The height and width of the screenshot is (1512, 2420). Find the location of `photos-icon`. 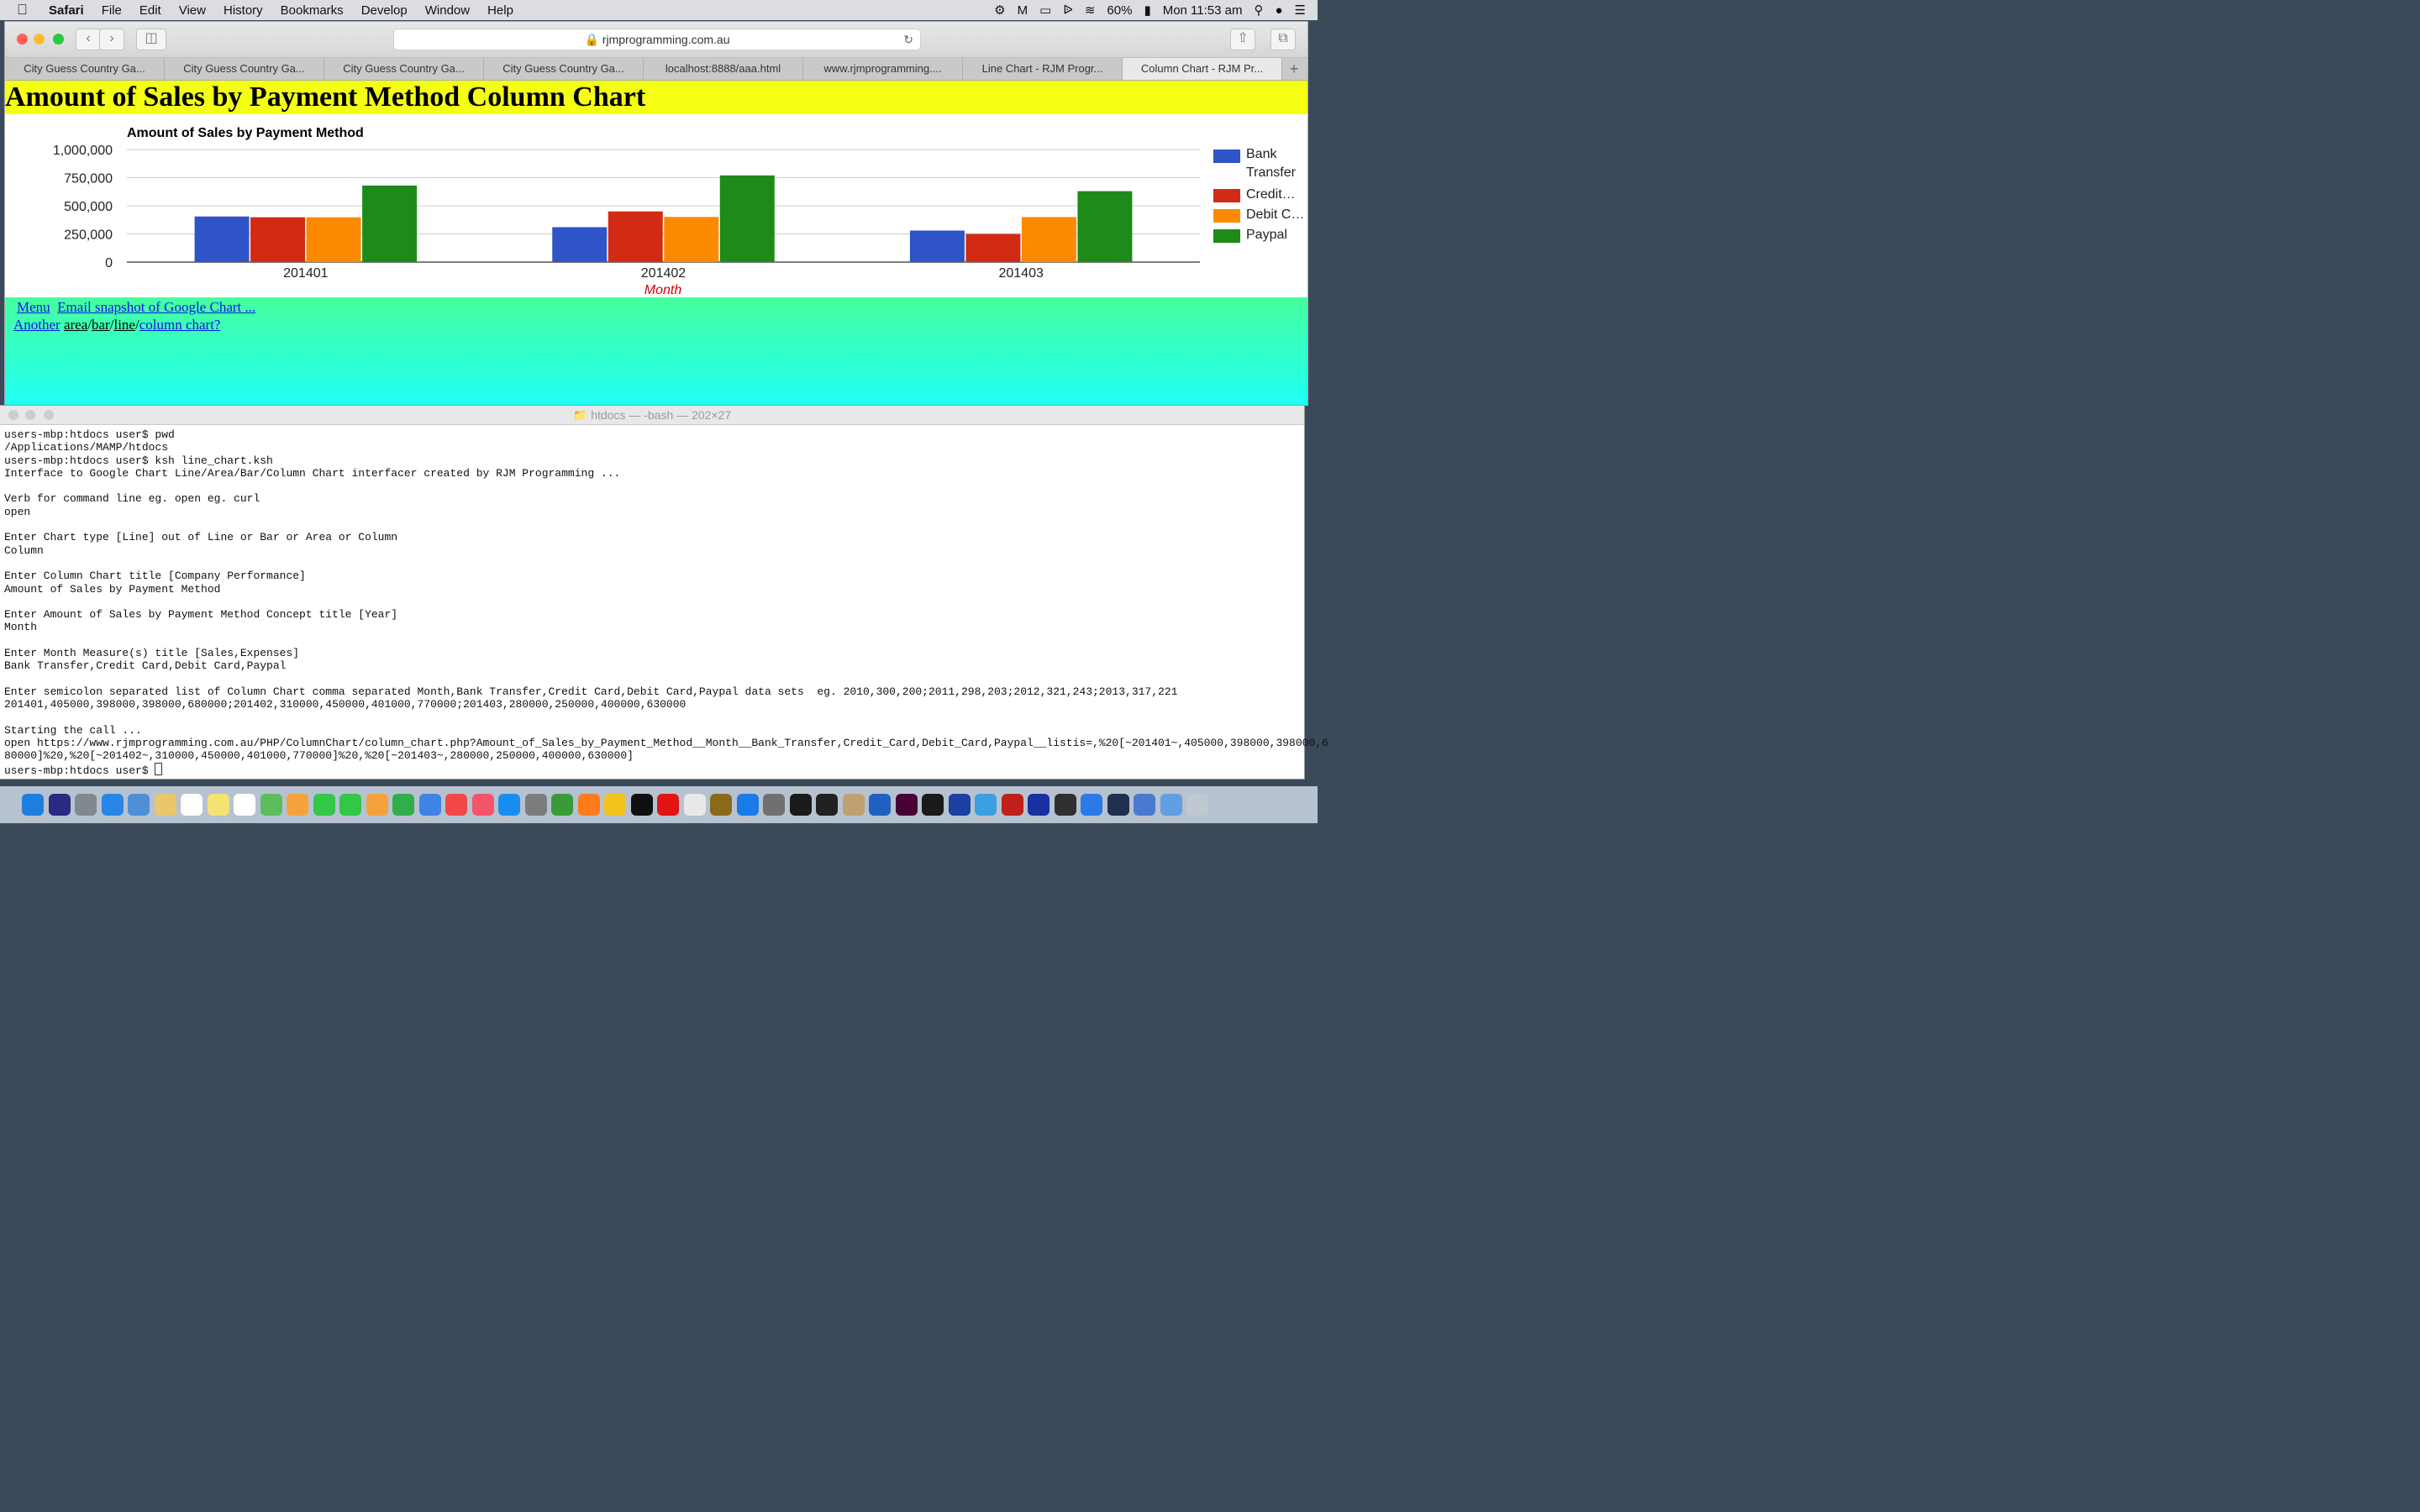

photos-icon is located at coordinates (298, 805).